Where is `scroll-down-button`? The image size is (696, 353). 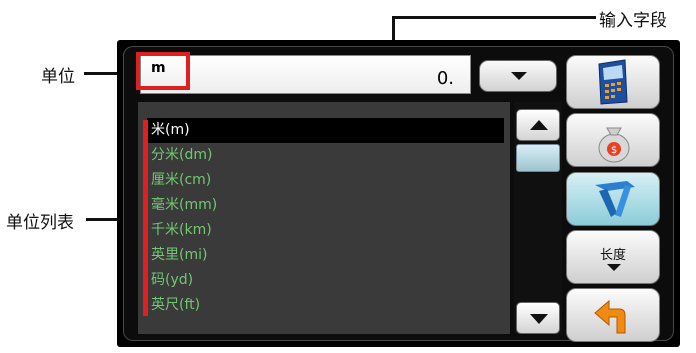 scroll-down-button is located at coordinates (538, 318).